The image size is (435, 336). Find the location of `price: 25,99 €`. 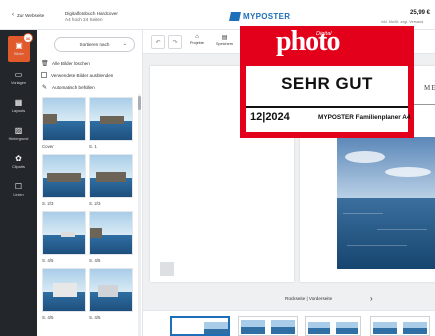

price: 25,99 € is located at coordinates (420, 13).